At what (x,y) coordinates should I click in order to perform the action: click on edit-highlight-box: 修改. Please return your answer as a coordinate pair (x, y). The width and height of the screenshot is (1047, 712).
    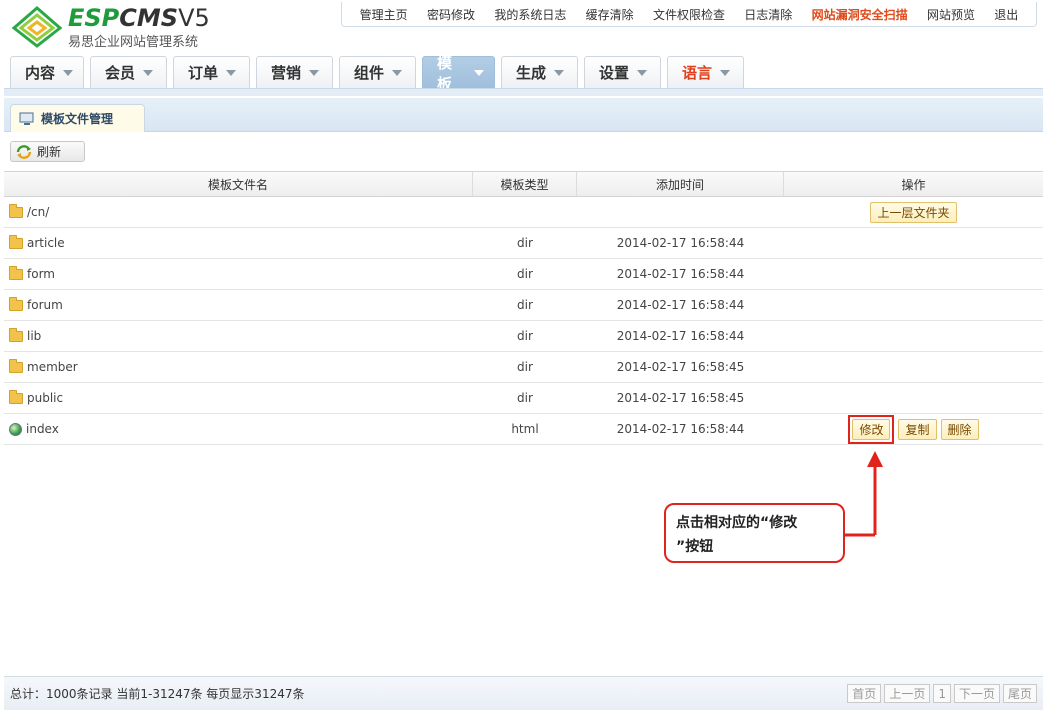
    Looking at the image, I should click on (871, 429).